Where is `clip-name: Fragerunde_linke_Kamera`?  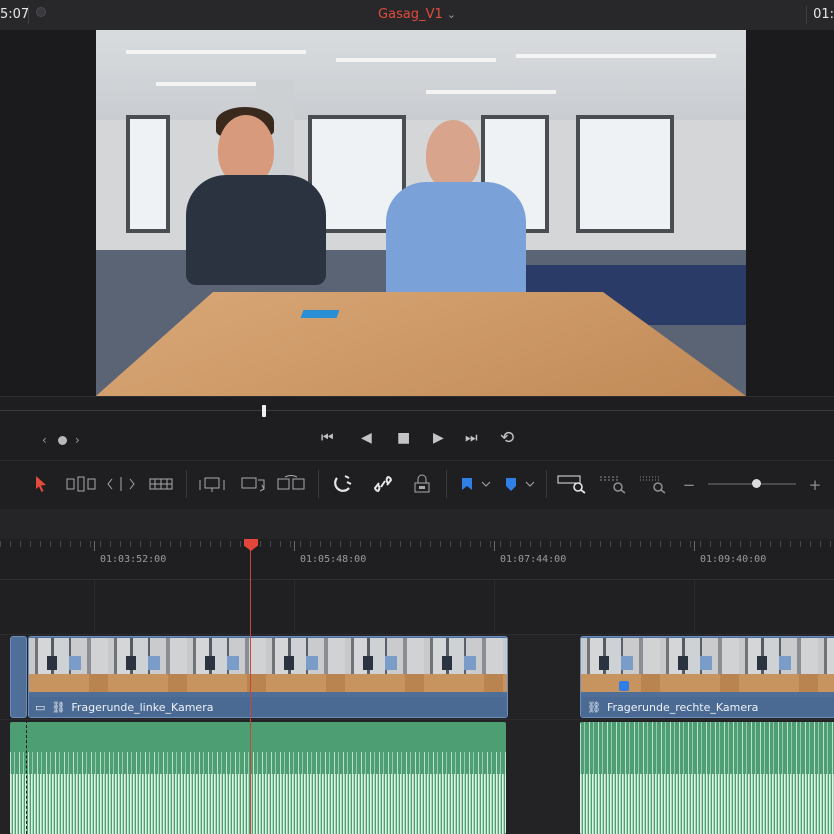 clip-name: Fragerunde_linke_Kamera is located at coordinates (142, 707).